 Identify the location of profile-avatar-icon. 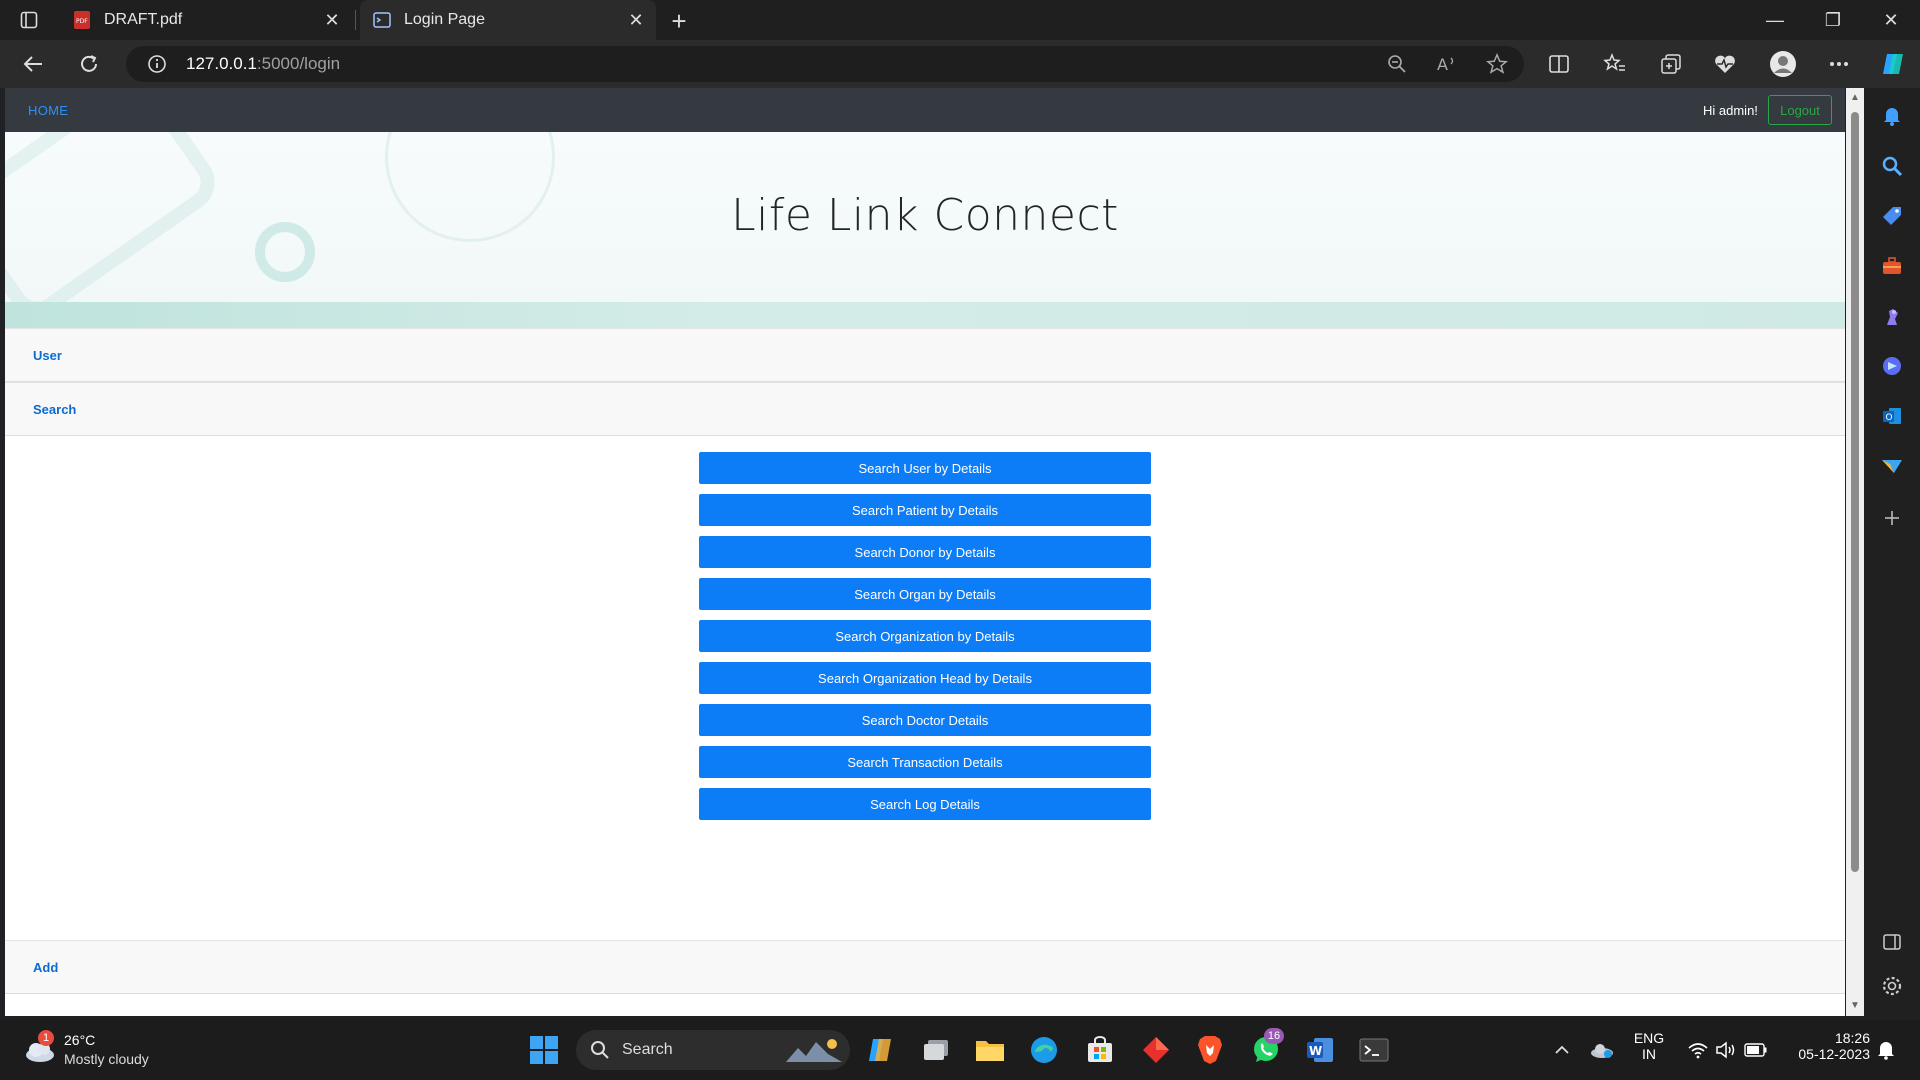
(1783, 64).